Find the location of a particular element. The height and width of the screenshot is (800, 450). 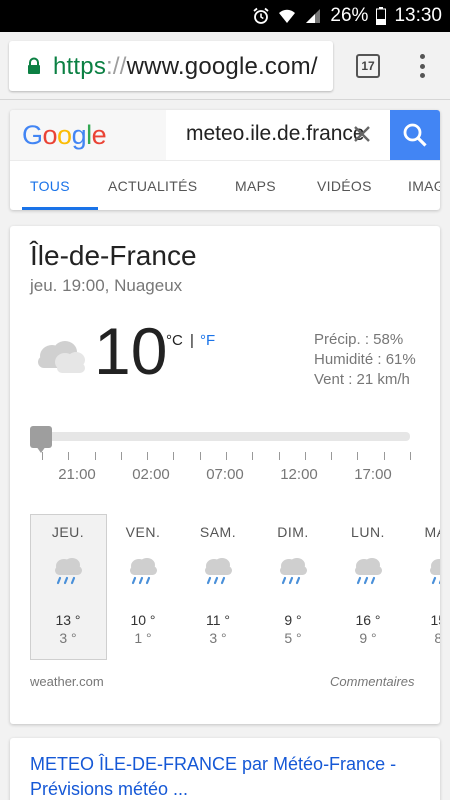

tab-images: IMAGES is located at coordinates (424, 186).